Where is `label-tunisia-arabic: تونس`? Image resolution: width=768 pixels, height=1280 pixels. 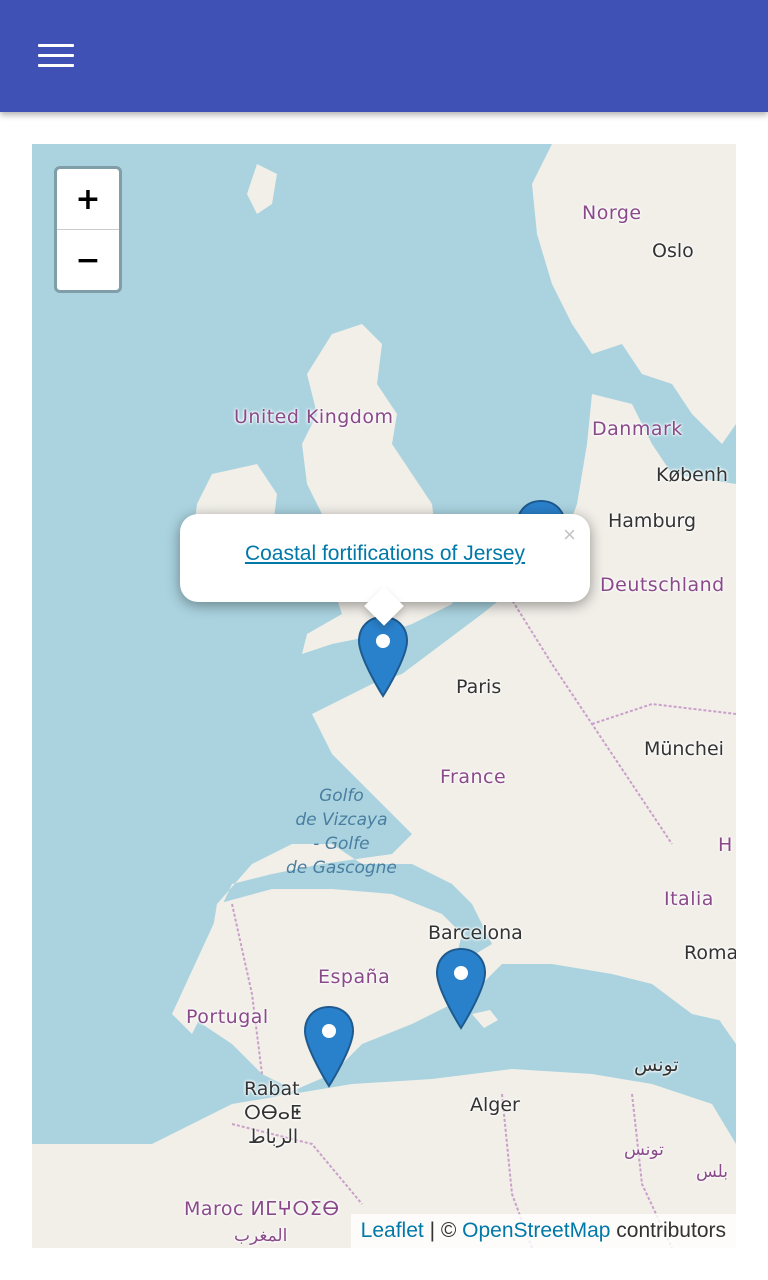 label-tunisia-arabic: تونس is located at coordinates (644, 1150).